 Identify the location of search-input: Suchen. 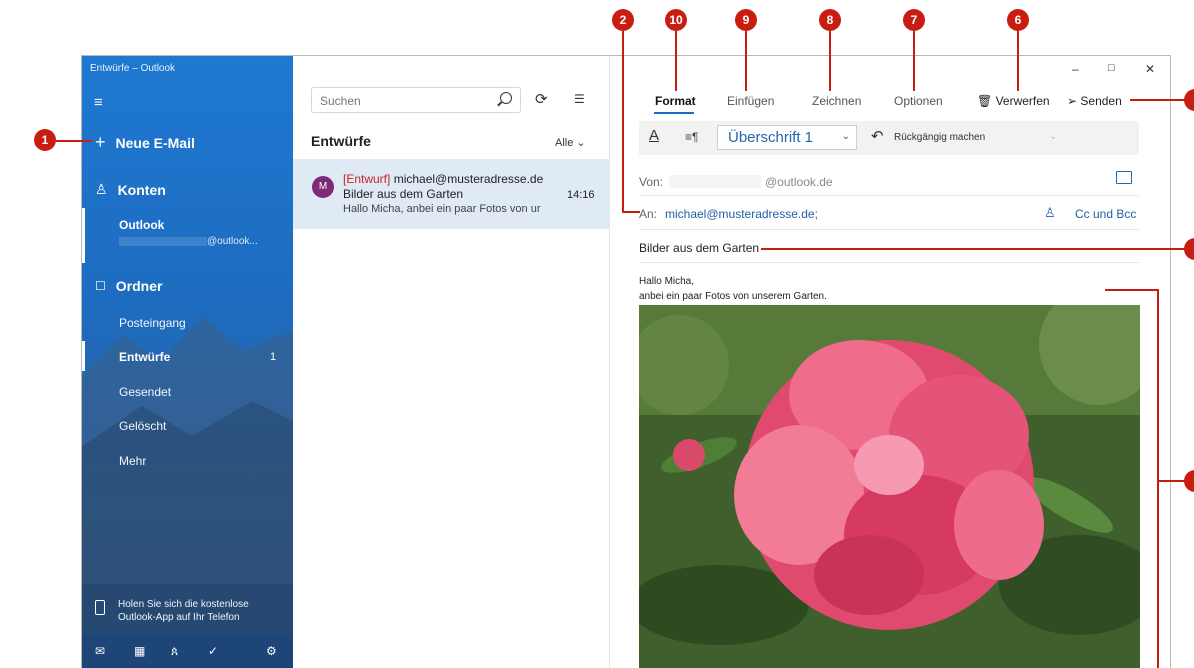
(416, 100).